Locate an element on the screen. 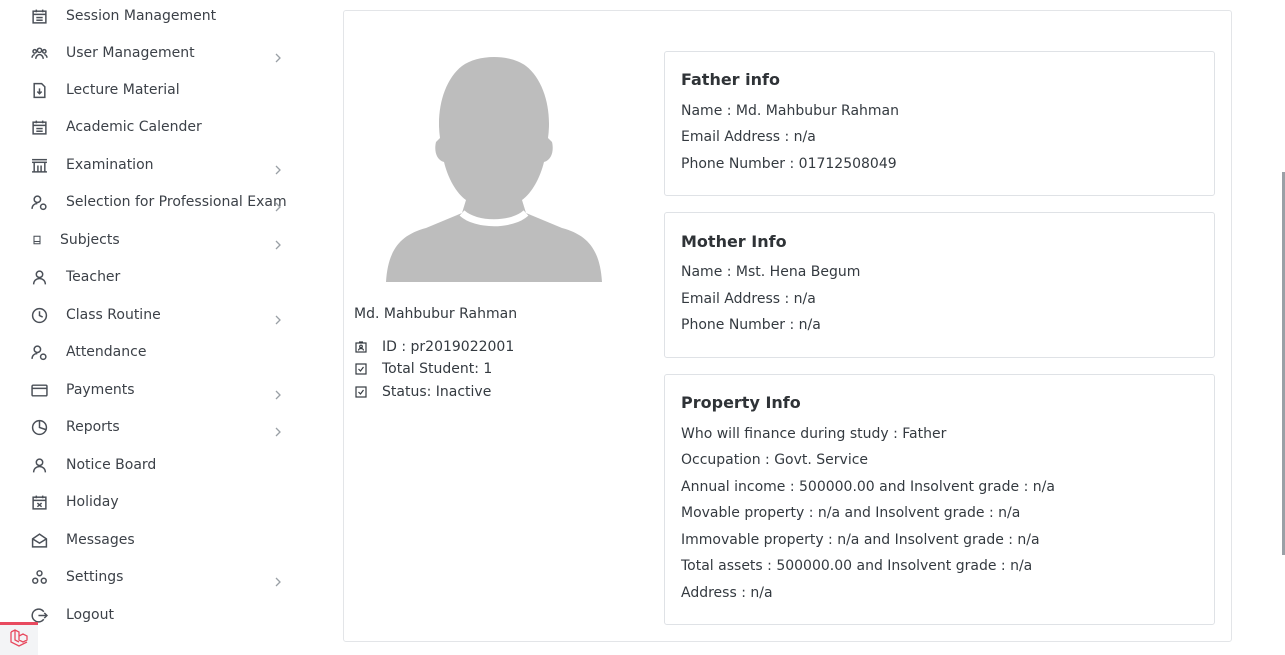 The image size is (1285, 655). sidebar-item-lecture-material: Lecture Material is located at coordinates (155, 90).